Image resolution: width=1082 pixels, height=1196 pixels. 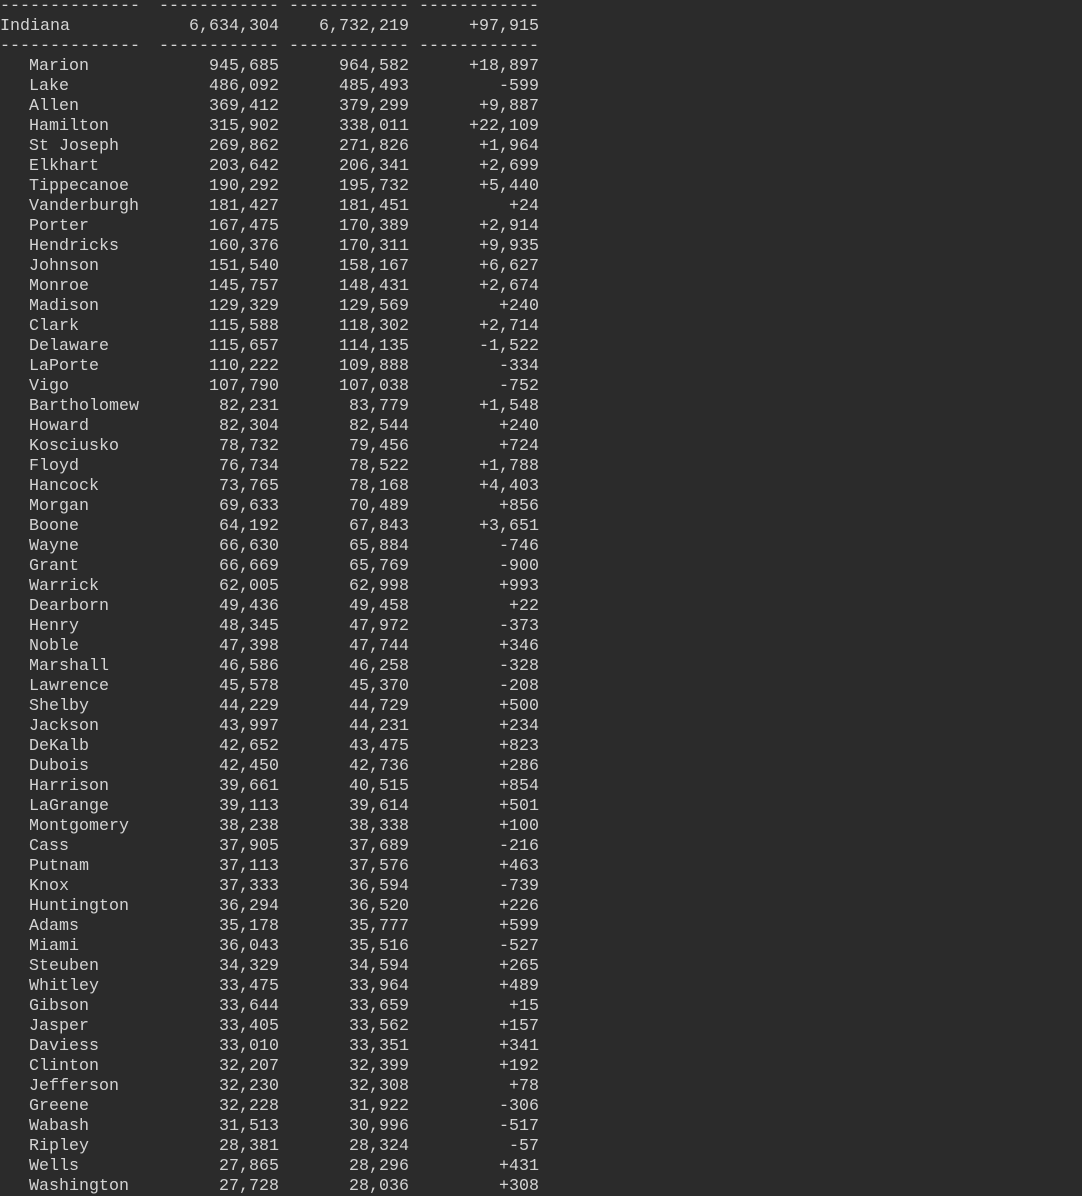 What do you see at coordinates (64, 1066) in the screenshot?
I see `county-name: Clinton` at bounding box center [64, 1066].